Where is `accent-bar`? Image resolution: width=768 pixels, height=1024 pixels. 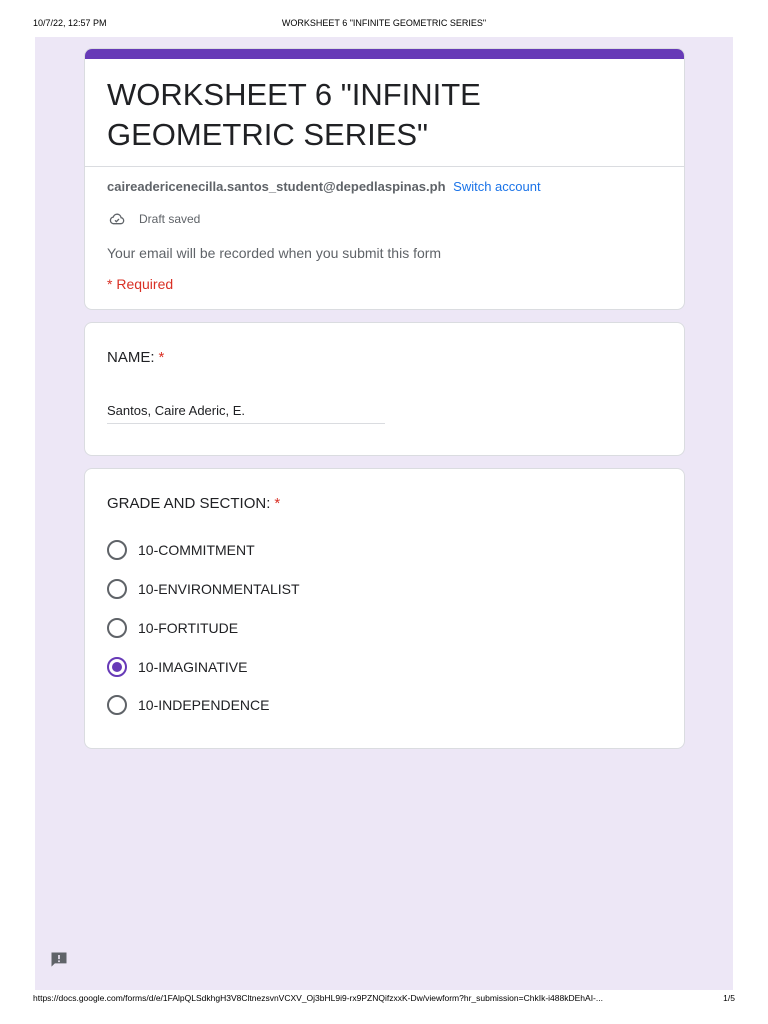
accent-bar is located at coordinates (384, 54).